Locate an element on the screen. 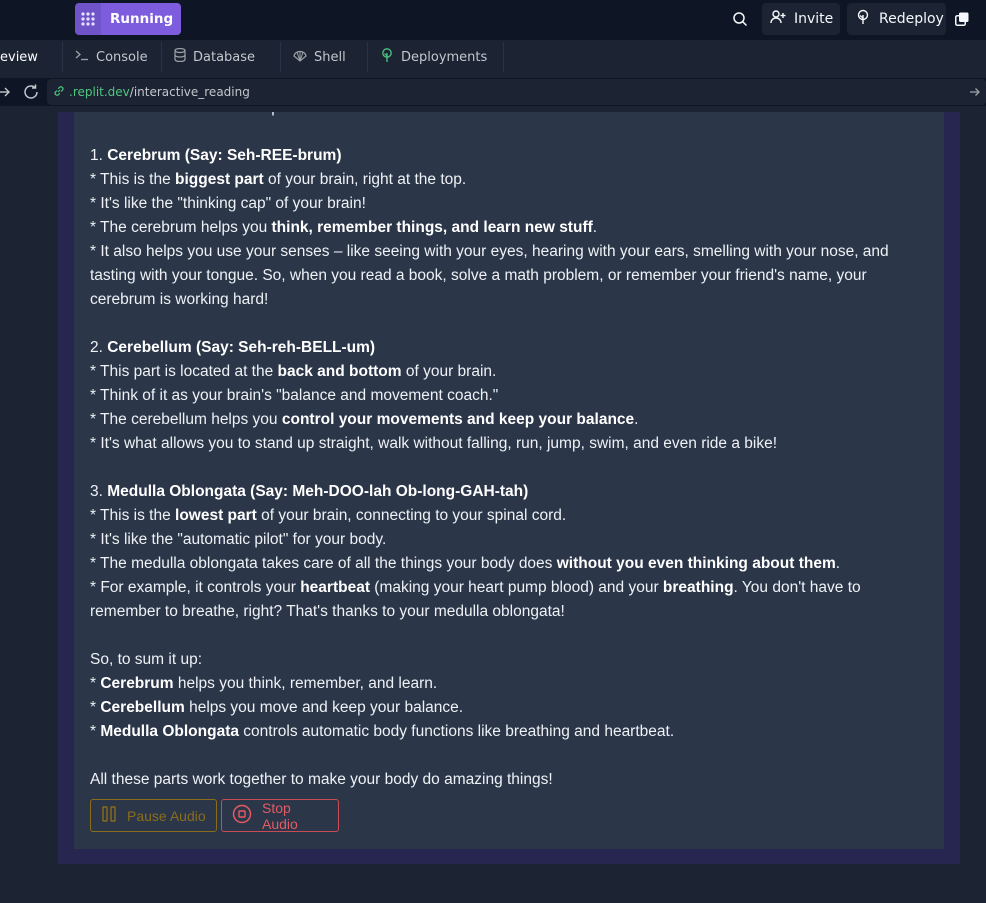 Image resolution: width=986 pixels, height=903 pixels. pause-icon is located at coordinates (109, 815).